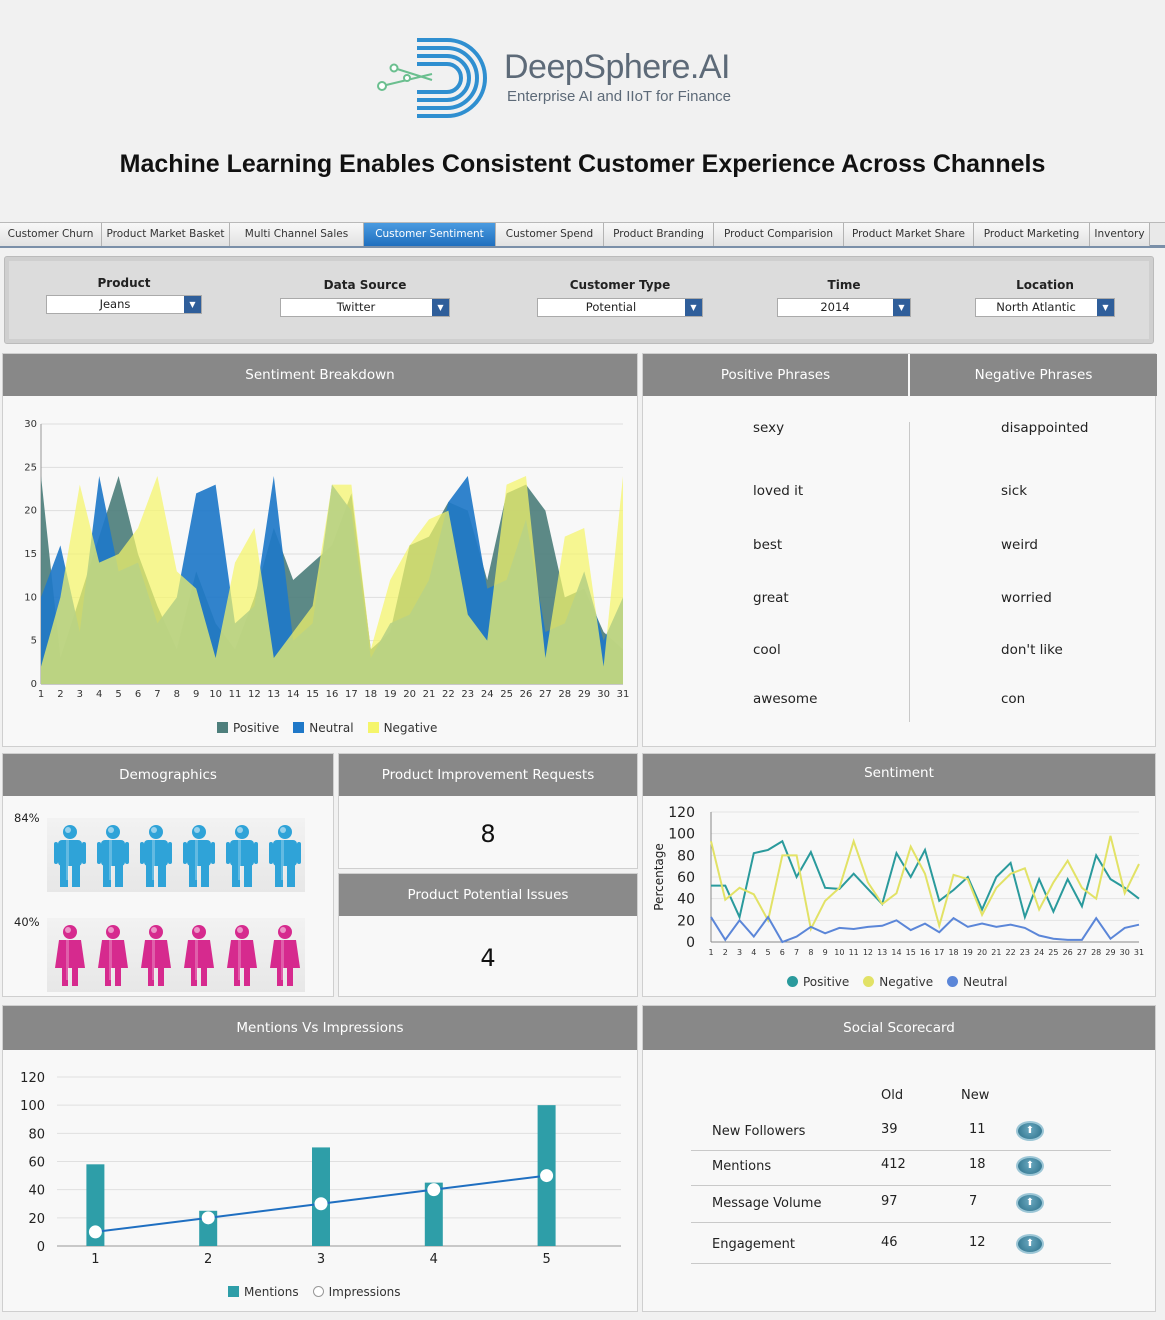 The image size is (1165, 1320). What do you see at coordinates (168, 775) in the screenshot?
I see `panel-title: Demographics` at bounding box center [168, 775].